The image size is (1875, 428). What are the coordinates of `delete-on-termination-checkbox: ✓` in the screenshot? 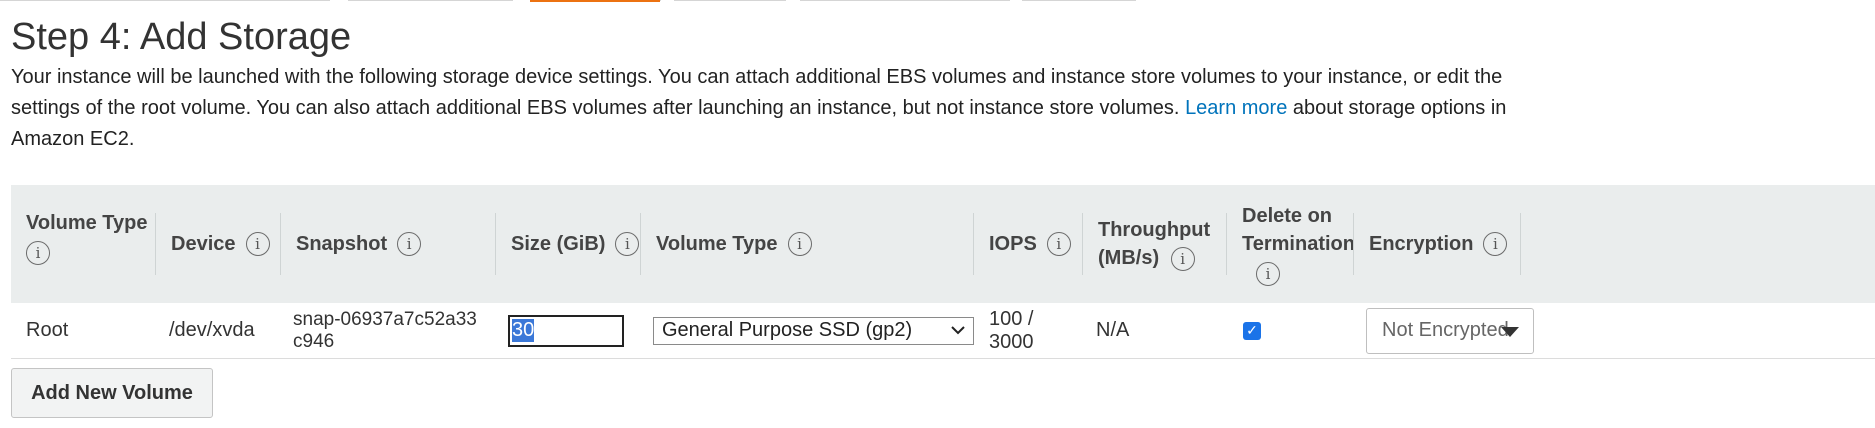 It's located at (1252, 330).